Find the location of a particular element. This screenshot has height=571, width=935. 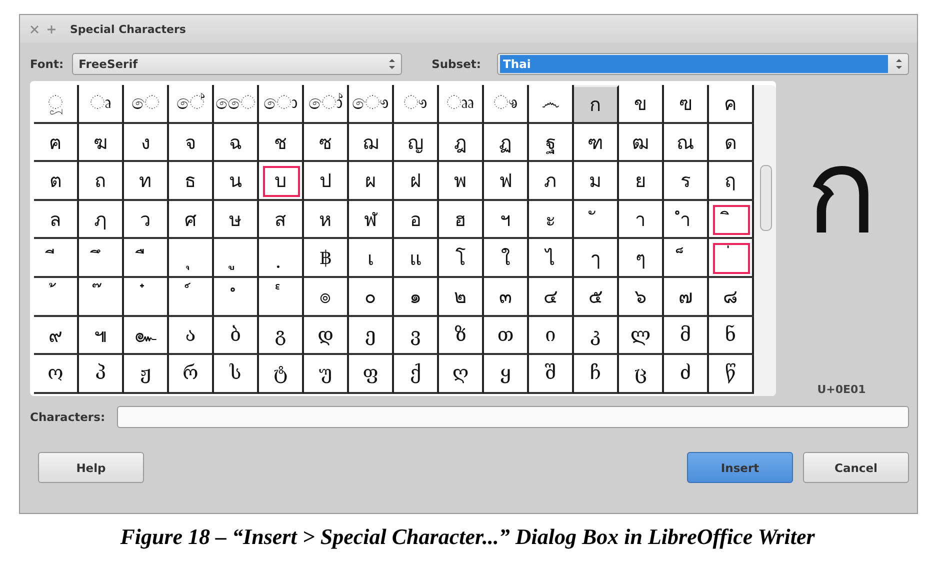

character-cell: ิ is located at coordinates (731, 220).